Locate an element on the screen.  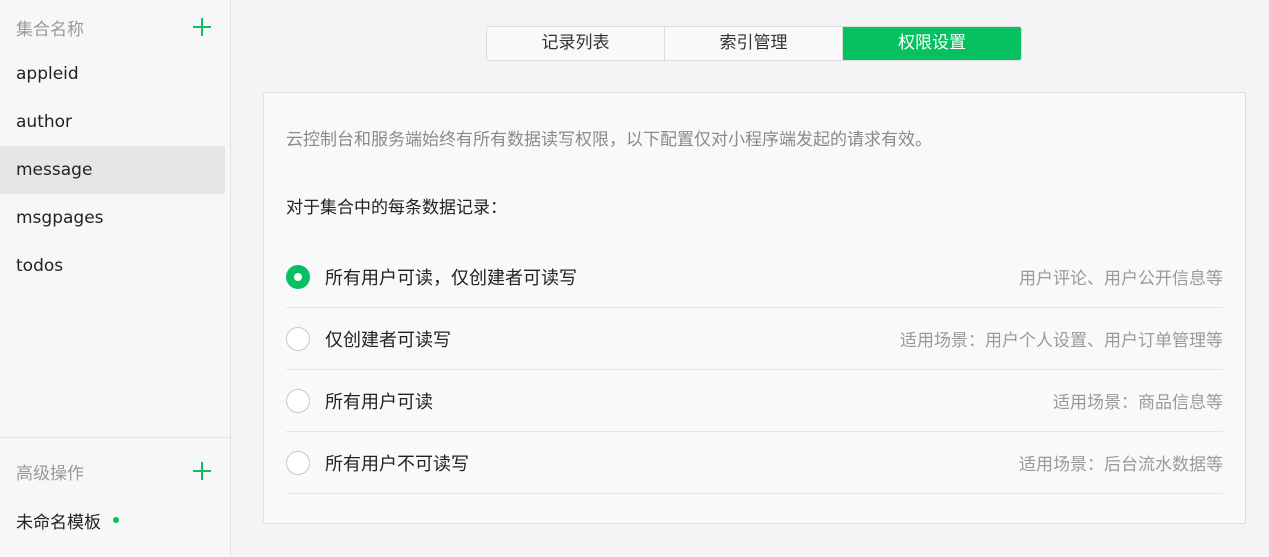
option-label: 所有用户可读，仅创建者可读写 is located at coordinates (451, 278).